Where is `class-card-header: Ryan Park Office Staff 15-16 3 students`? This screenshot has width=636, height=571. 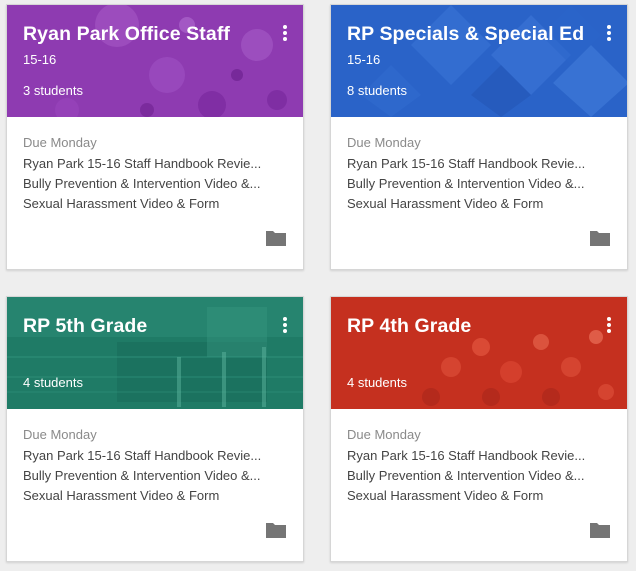 class-card-header: Ryan Park Office Staff 15-16 3 students is located at coordinates (155, 61).